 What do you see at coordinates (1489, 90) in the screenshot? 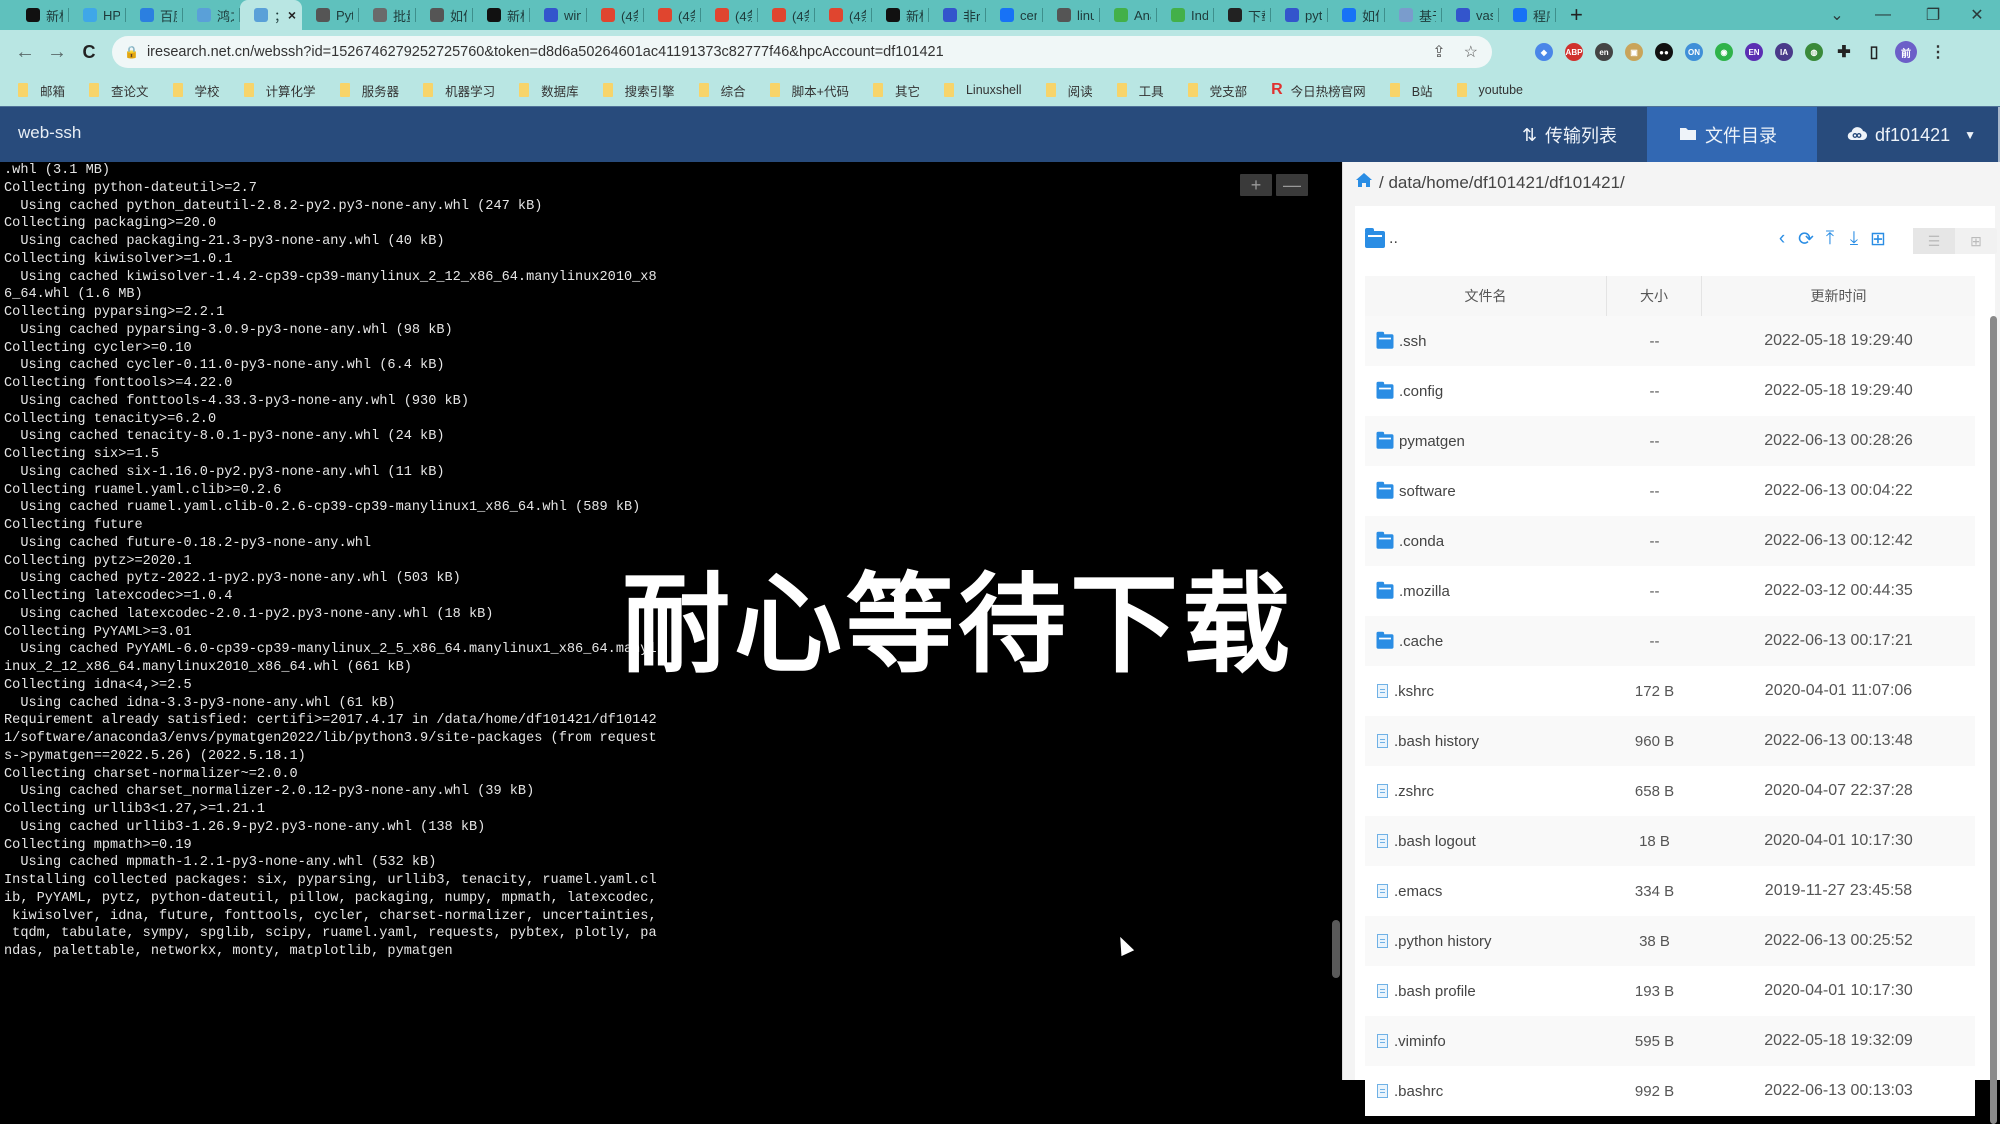
I see `bookmark-item: youtube` at bounding box center [1489, 90].